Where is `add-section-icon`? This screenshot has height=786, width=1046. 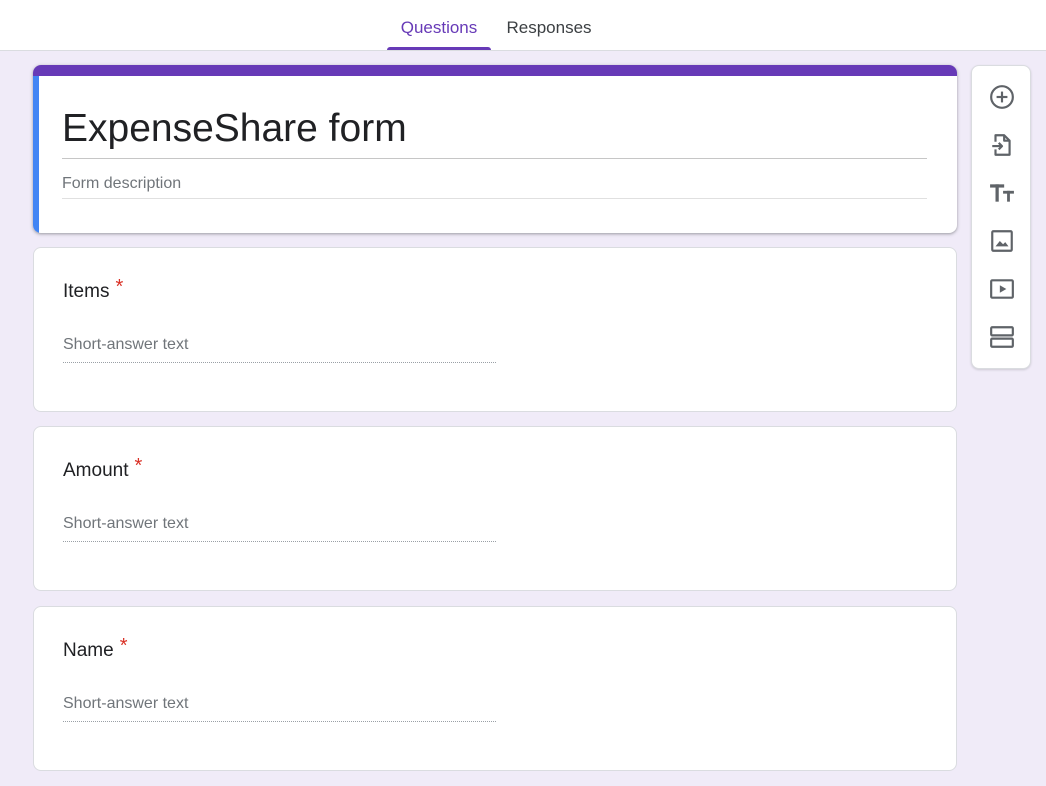
add-section-icon is located at coordinates (1002, 337).